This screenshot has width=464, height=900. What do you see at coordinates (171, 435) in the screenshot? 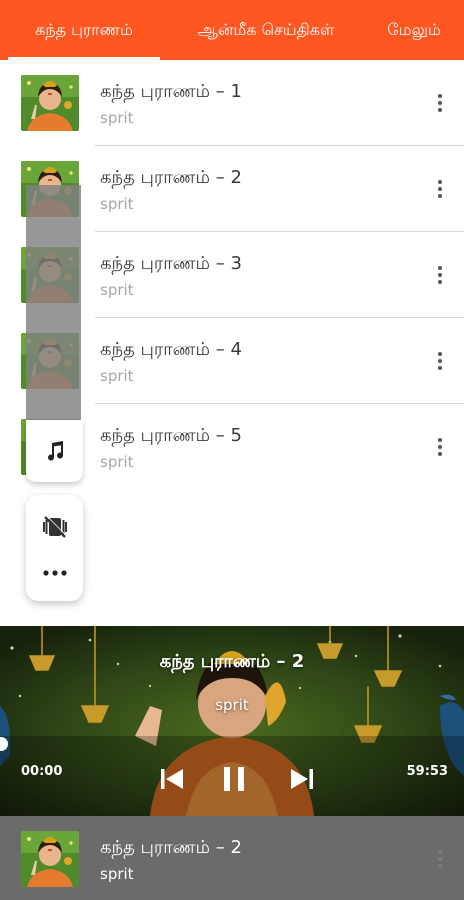
I see `track-title: கந்த புராணம் – 5` at bounding box center [171, 435].